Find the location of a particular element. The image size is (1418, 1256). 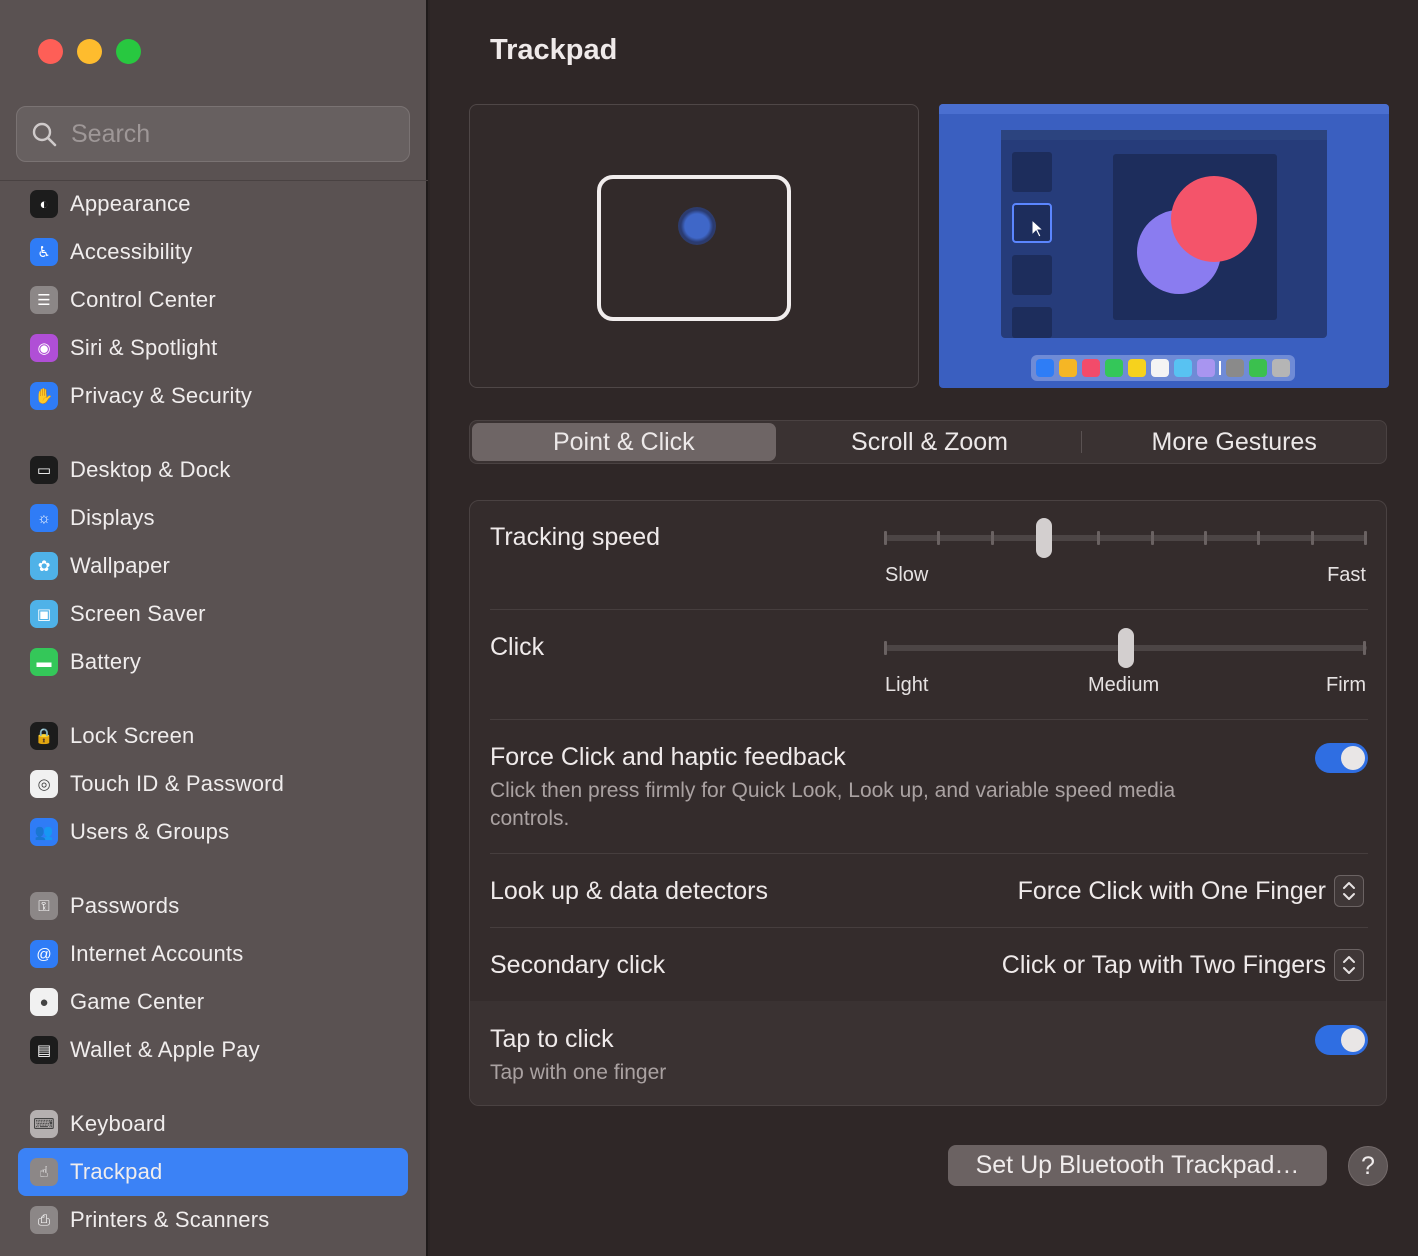

key-icon: ⚿ is located at coordinates (44, 906).